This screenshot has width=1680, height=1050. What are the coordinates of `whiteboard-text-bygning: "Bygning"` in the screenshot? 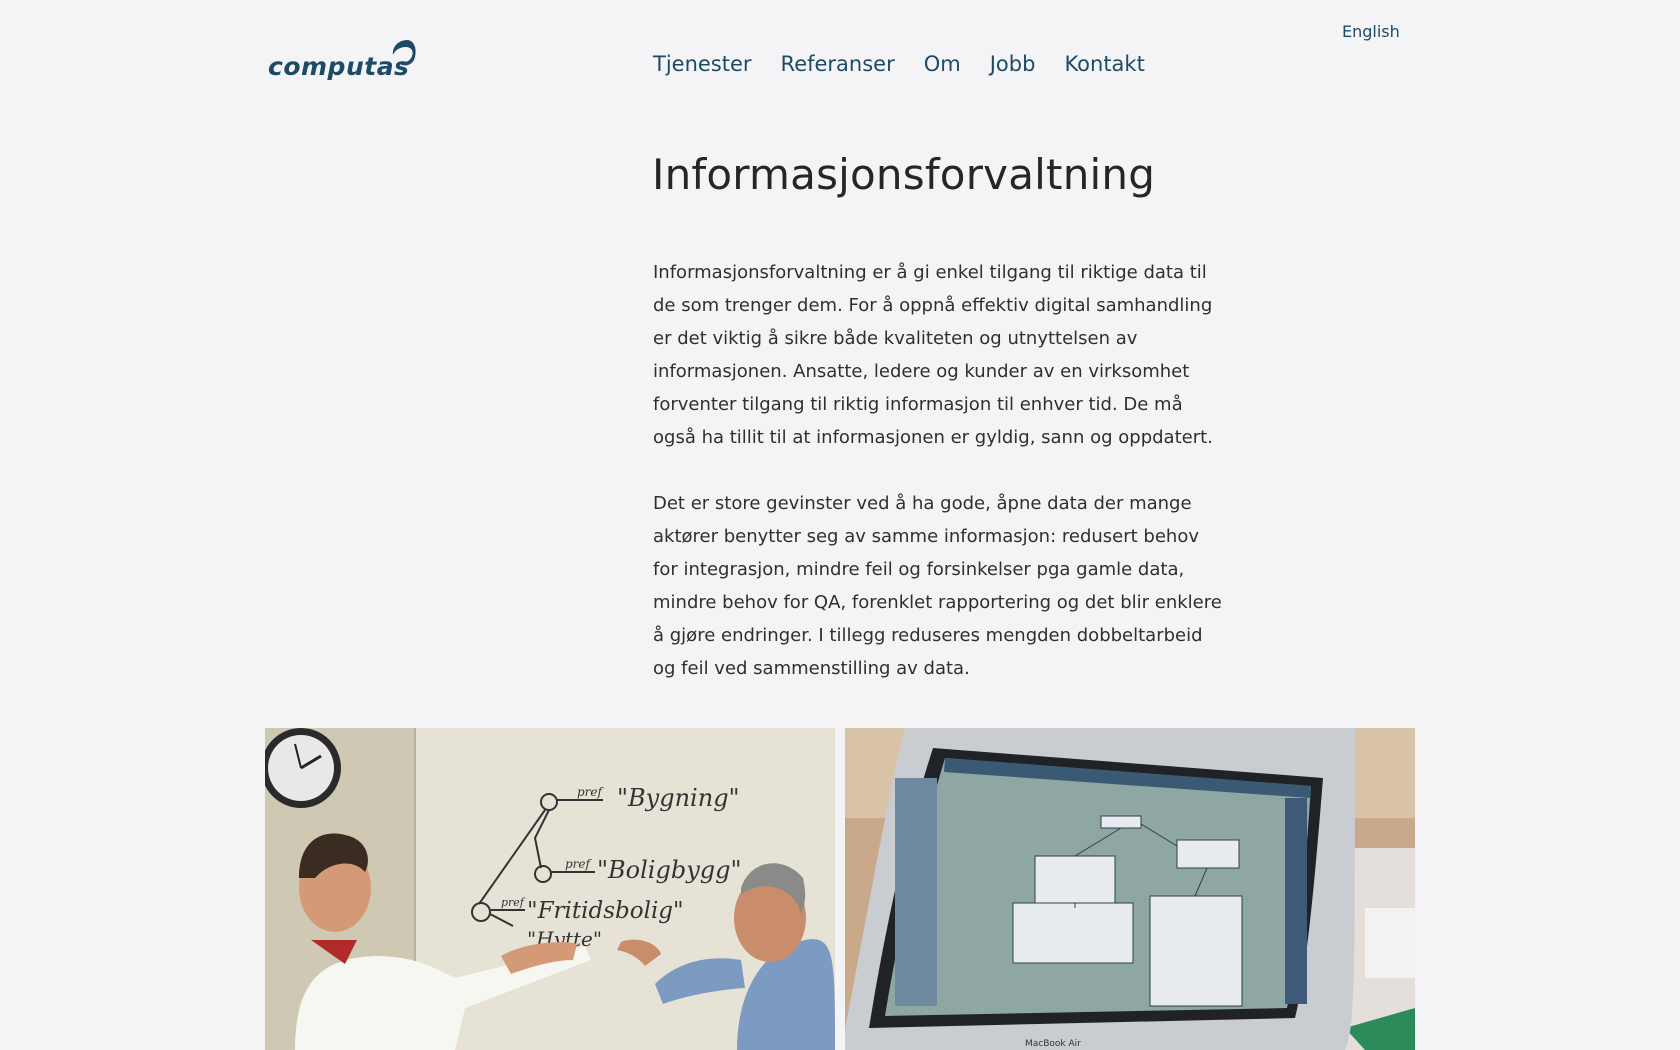 It's located at (678, 798).